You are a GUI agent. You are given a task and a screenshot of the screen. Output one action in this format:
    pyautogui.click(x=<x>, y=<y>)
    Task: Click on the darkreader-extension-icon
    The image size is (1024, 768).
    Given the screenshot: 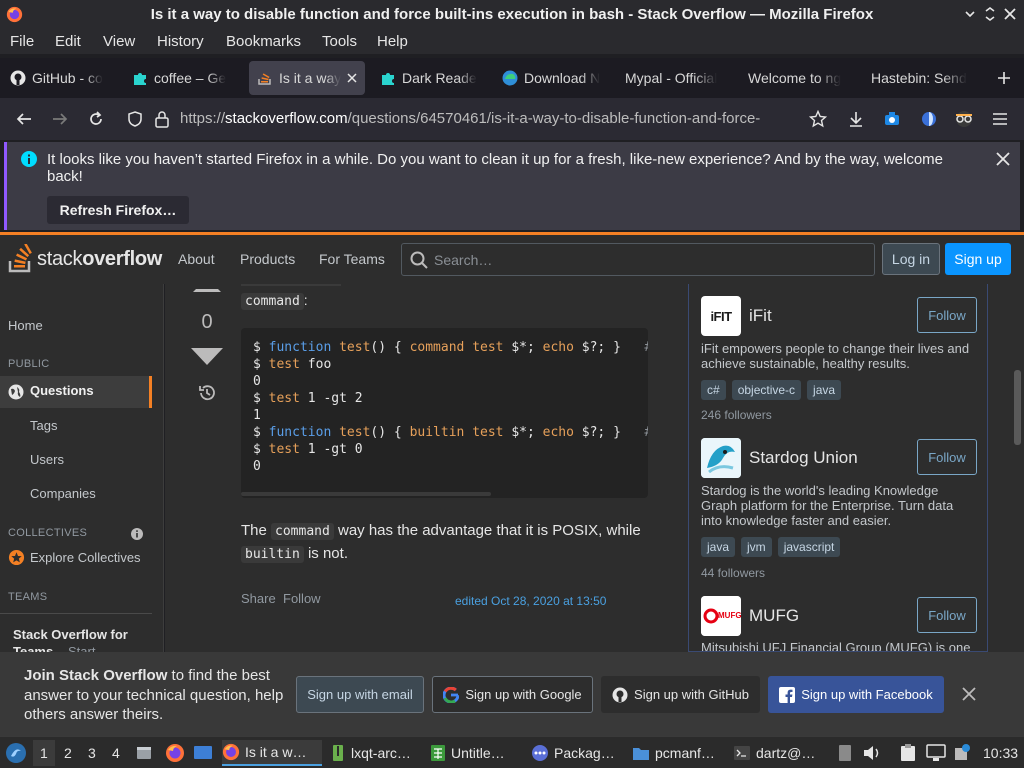 What is the action you would take?
    pyautogui.click(x=964, y=119)
    